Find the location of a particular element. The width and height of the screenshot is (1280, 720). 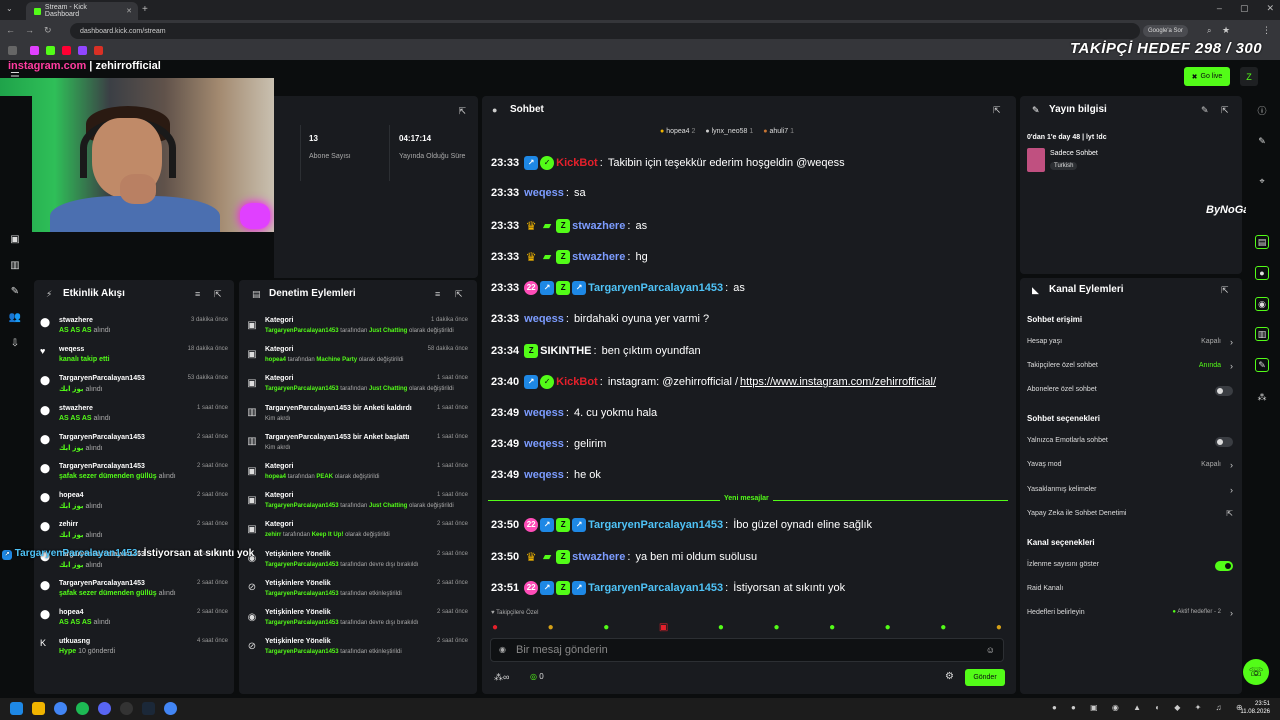

raid-row: Raid Kanalı is located at coordinates (1131, 591).